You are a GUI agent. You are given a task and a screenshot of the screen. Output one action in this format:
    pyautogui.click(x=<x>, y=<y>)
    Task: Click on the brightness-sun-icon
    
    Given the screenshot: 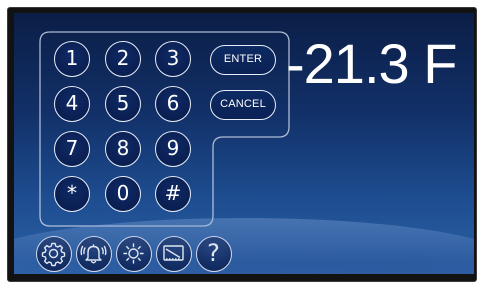 What is the action you would take?
    pyautogui.click(x=133, y=253)
    